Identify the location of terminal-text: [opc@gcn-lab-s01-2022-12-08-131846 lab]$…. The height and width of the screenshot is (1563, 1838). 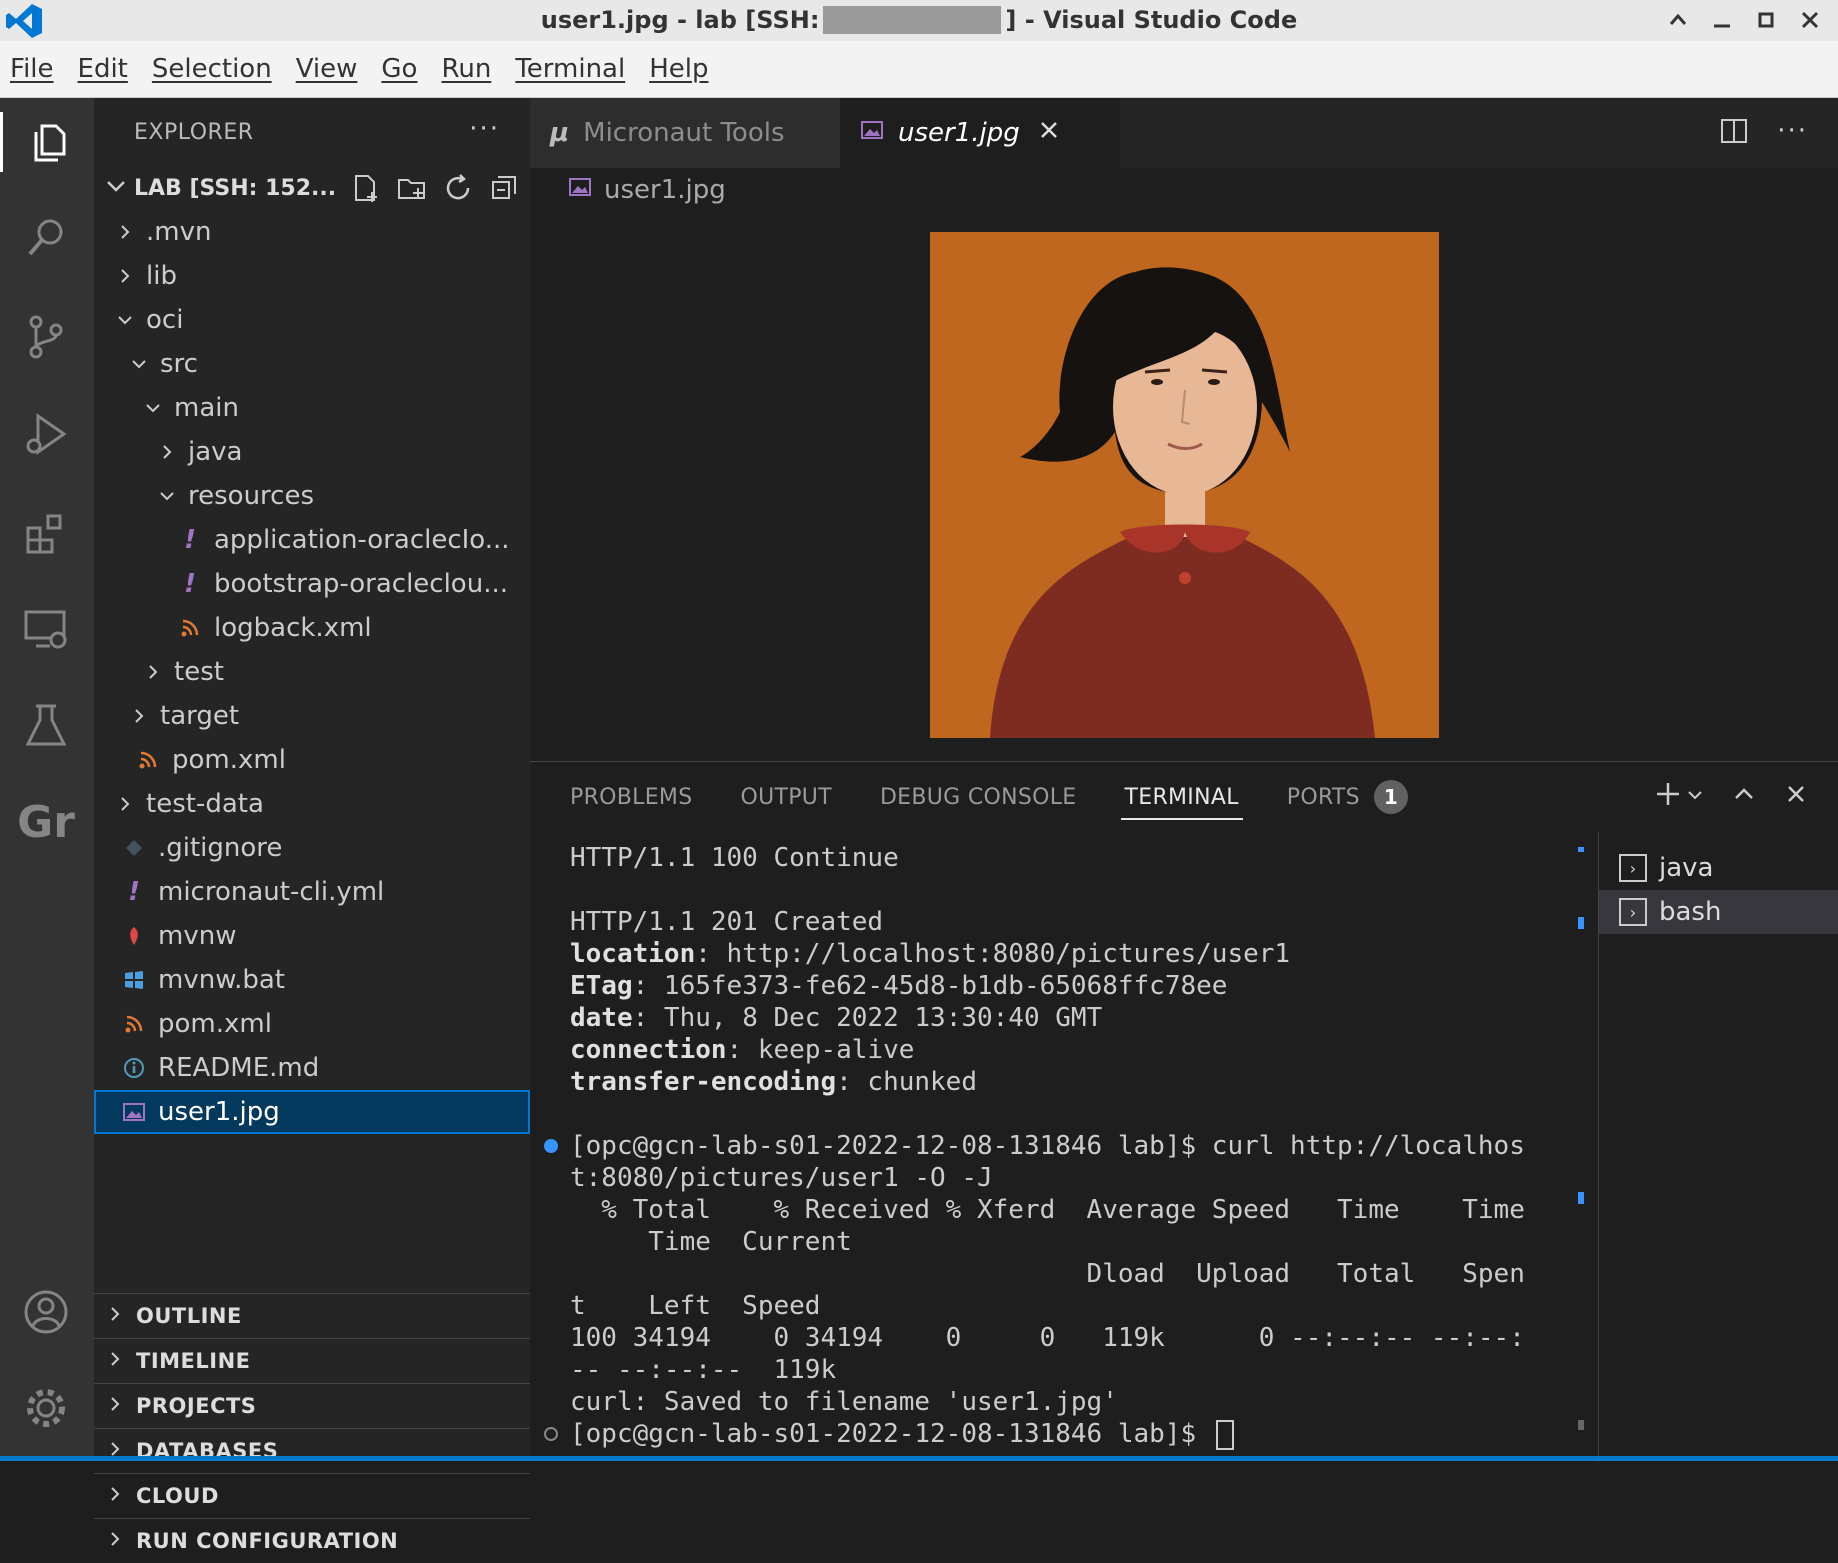
(1047, 1146).